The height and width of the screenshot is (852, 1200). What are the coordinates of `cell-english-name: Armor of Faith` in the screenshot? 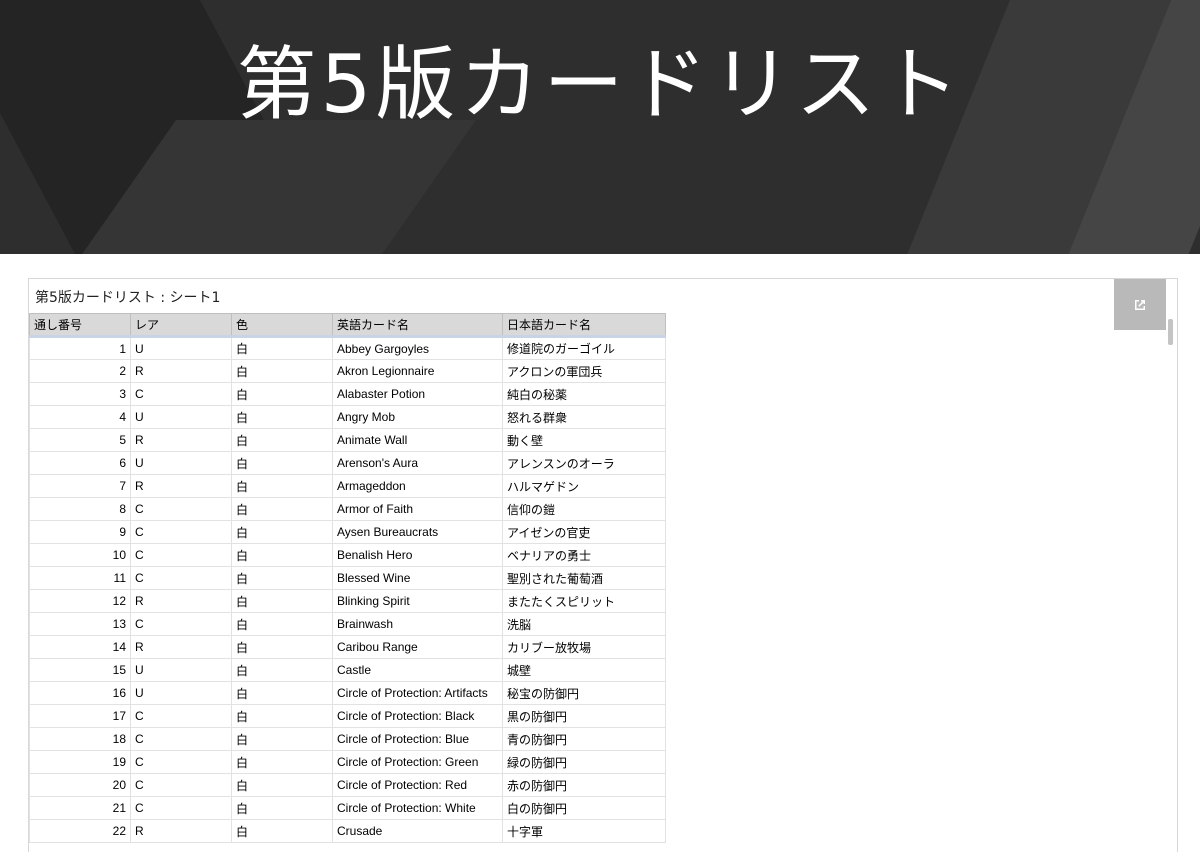 It's located at (417, 509).